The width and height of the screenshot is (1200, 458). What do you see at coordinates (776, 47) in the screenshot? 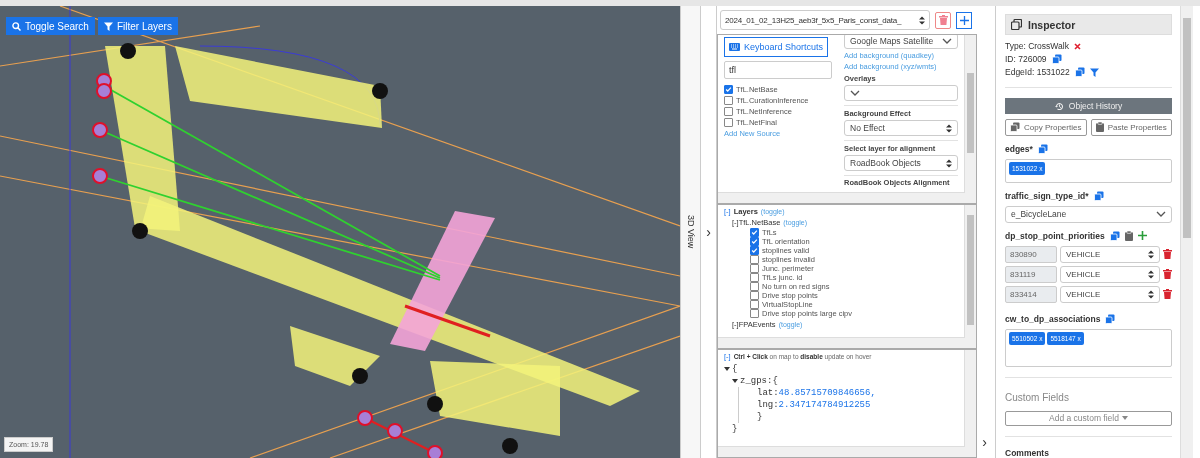
I see `keyboard-shortcuts-button: Keyboard Shortcuts` at bounding box center [776, 47].